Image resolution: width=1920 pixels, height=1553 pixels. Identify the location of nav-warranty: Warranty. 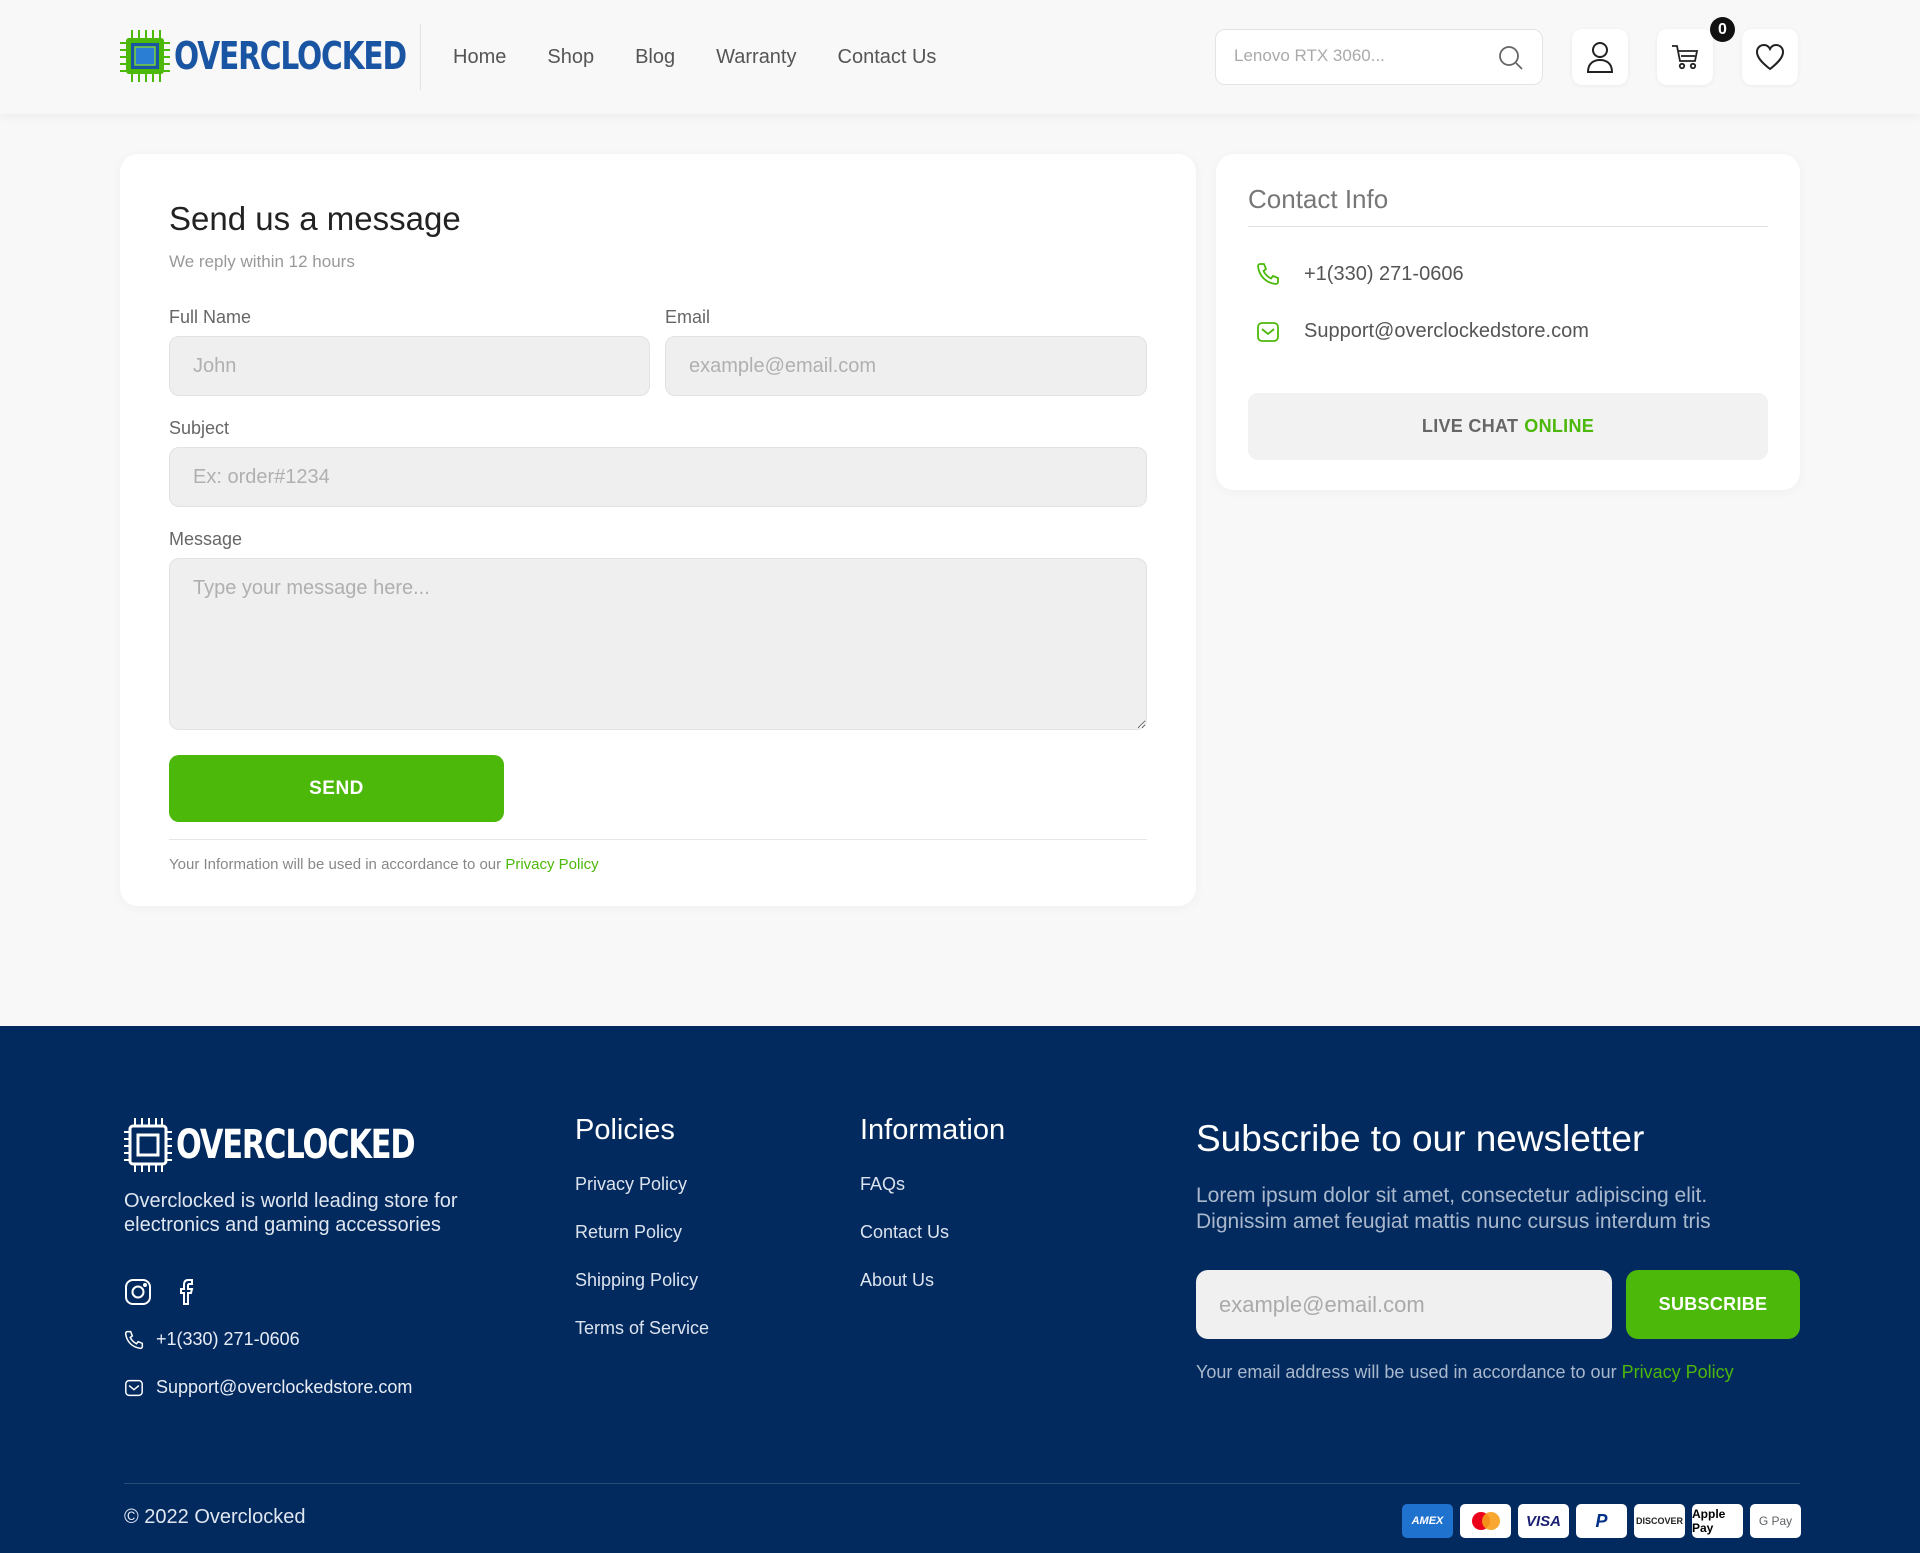
(756, 57).